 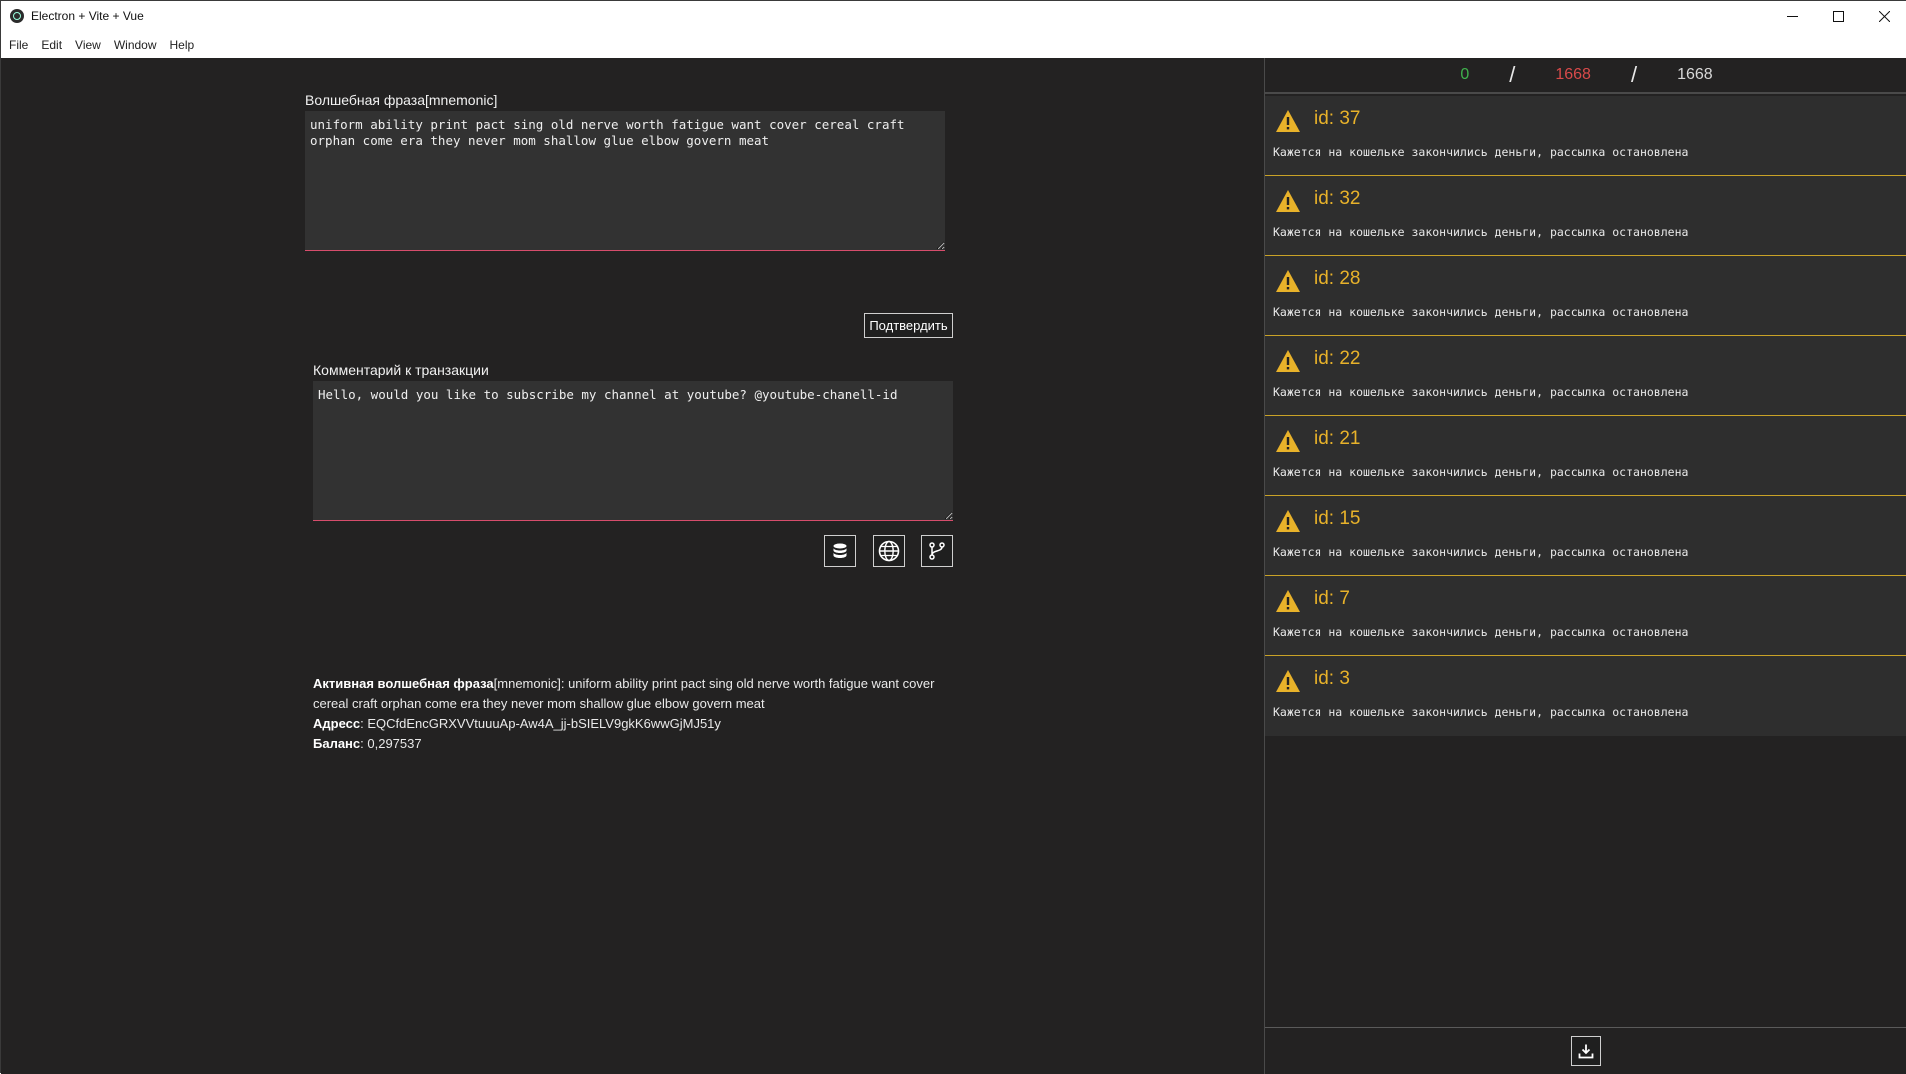 What do you see at coordinates (401, 100) in the screenshot?
I see `mnemonic-label: Волшебная фраза[mnemonic]` at bounding box center [401, 100].